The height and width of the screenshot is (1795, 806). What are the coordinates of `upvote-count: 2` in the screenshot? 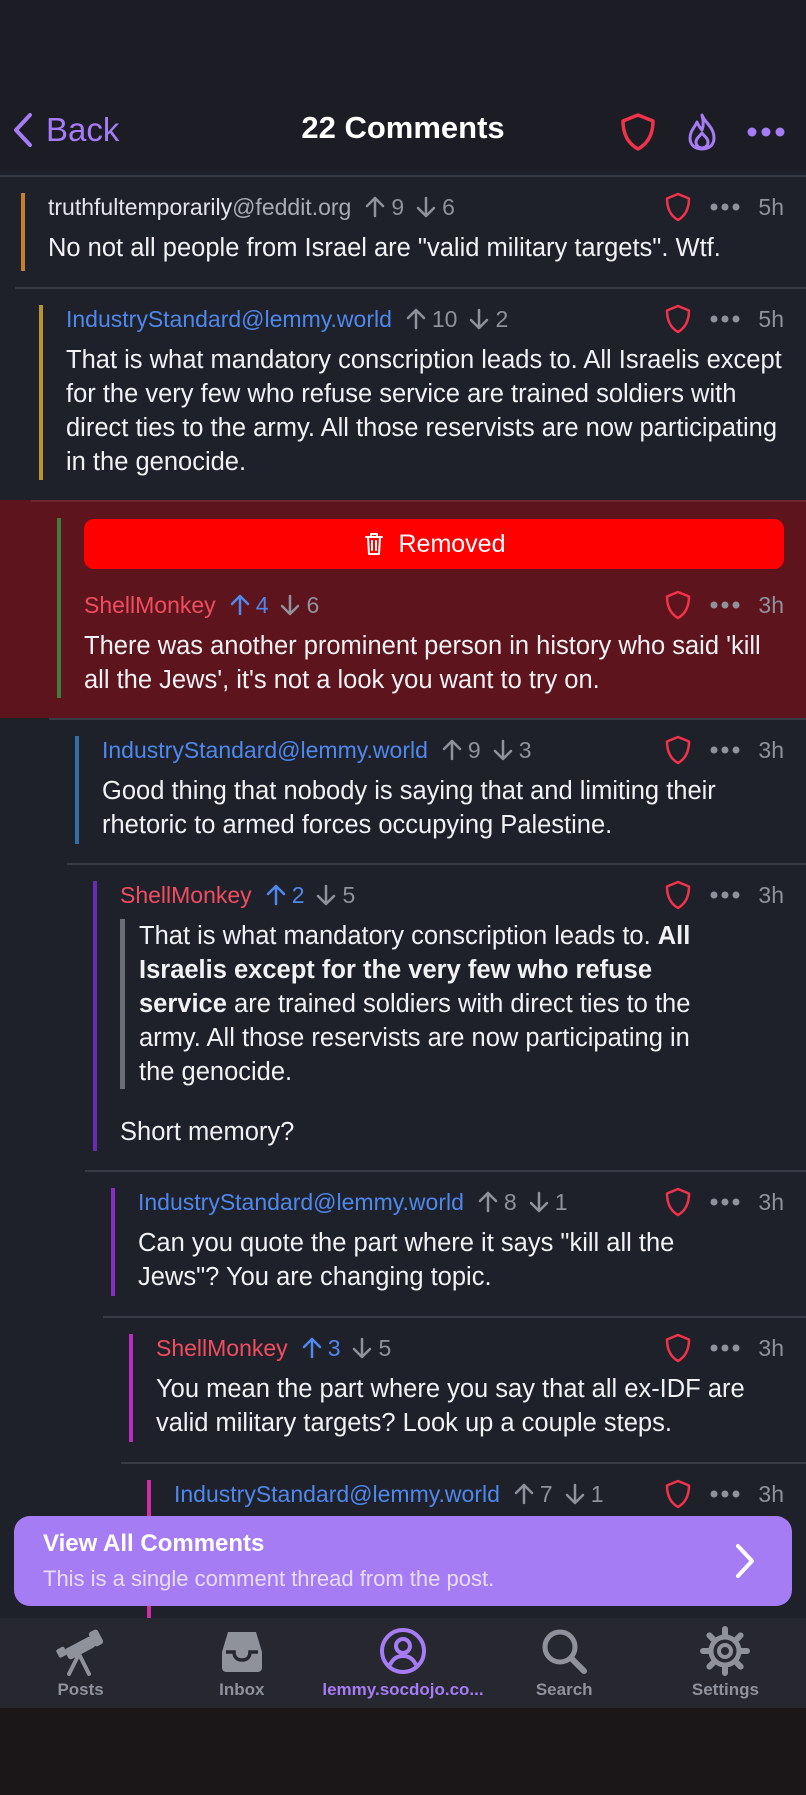 It's located at (298, 894).